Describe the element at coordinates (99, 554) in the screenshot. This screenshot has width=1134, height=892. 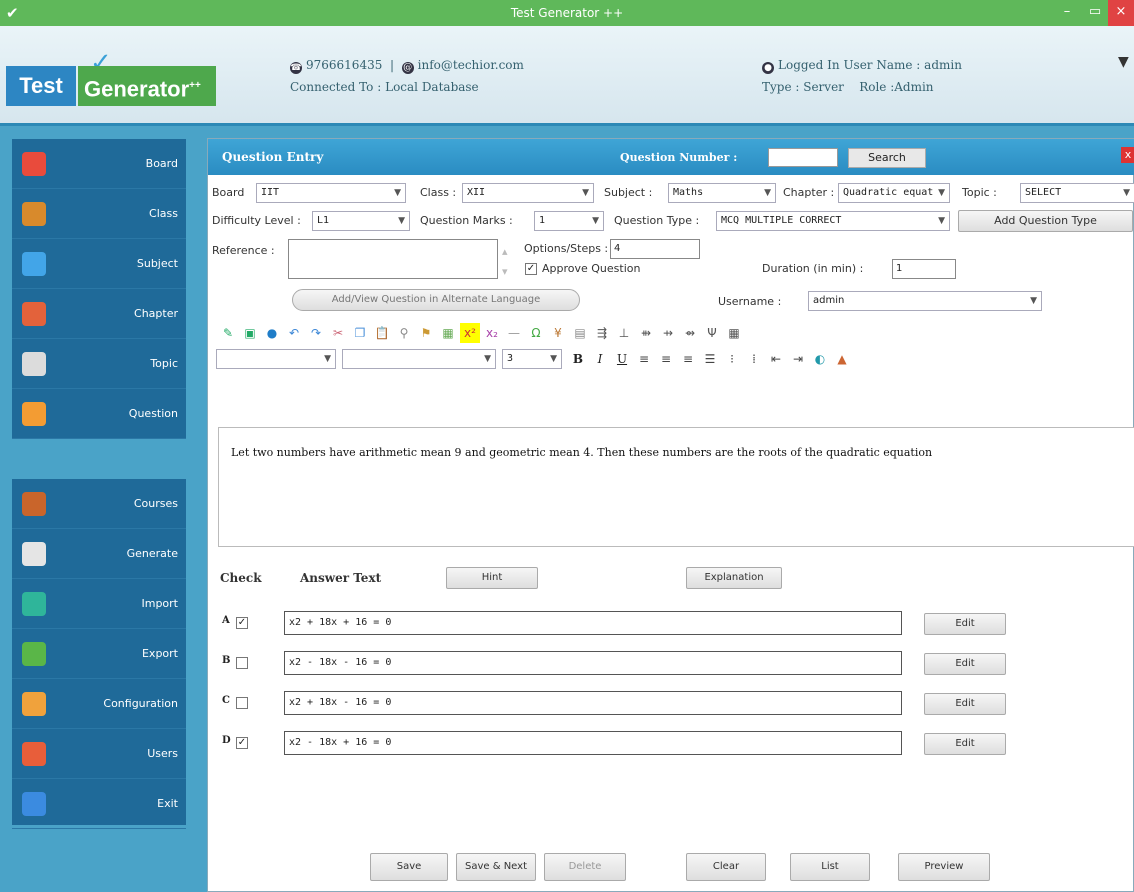
I see `sidebar-item-generate: Generate` at that location.